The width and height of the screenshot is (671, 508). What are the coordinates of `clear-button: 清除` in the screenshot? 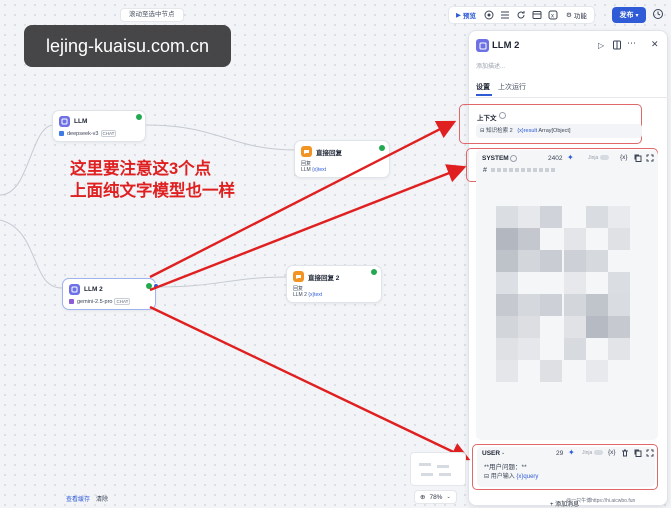 It's located at (102, 498).